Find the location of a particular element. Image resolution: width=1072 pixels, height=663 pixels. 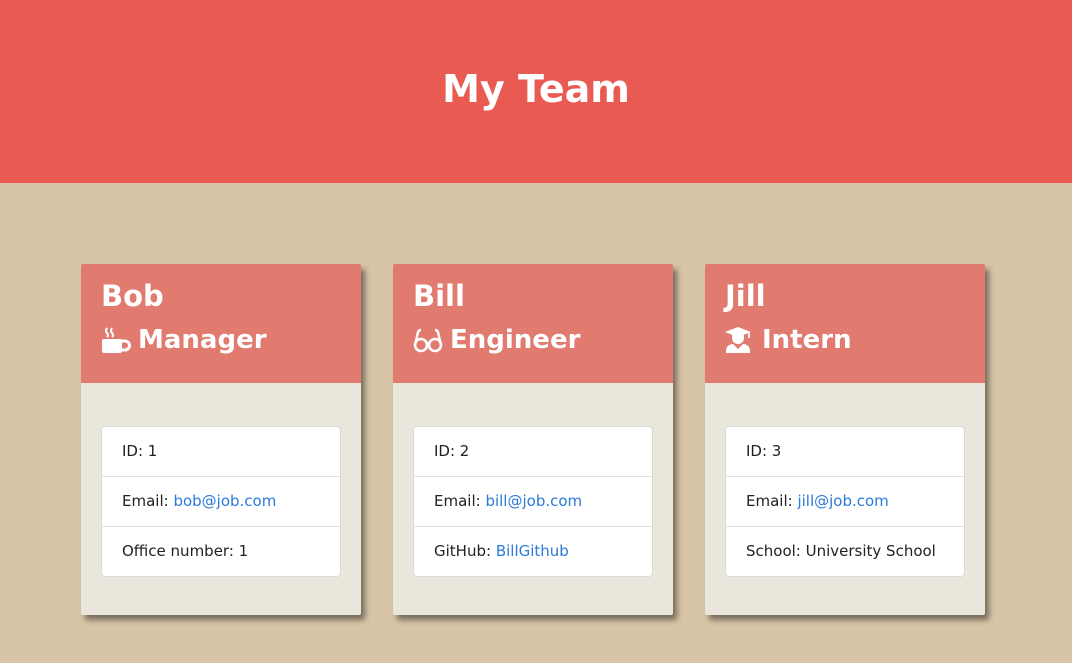

email-link: bill@job.com is located at coordinates (533, 501).